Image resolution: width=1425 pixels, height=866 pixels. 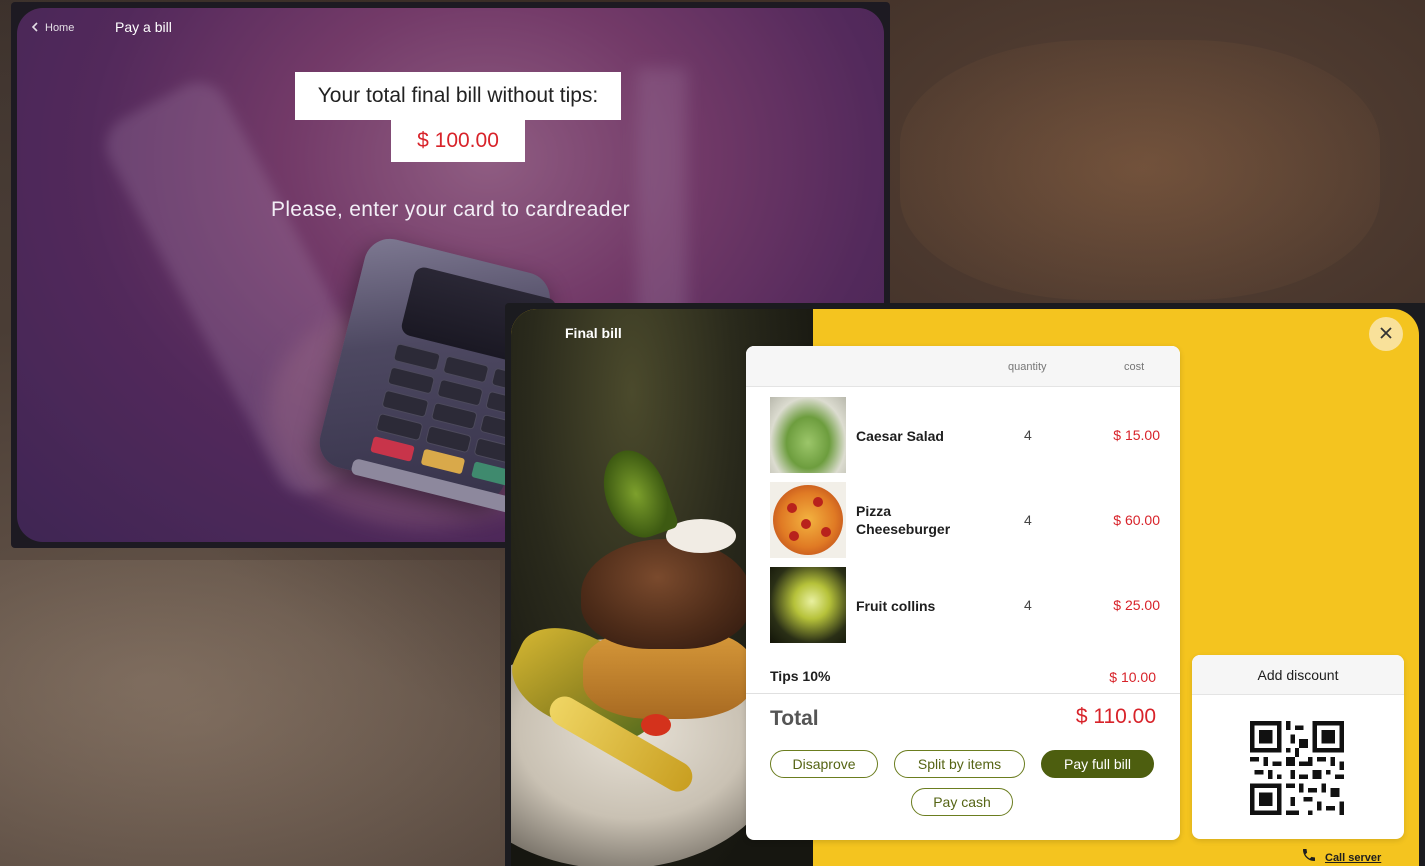 I want to click on cost-column-header: cost, so click(x=1134, y=367).